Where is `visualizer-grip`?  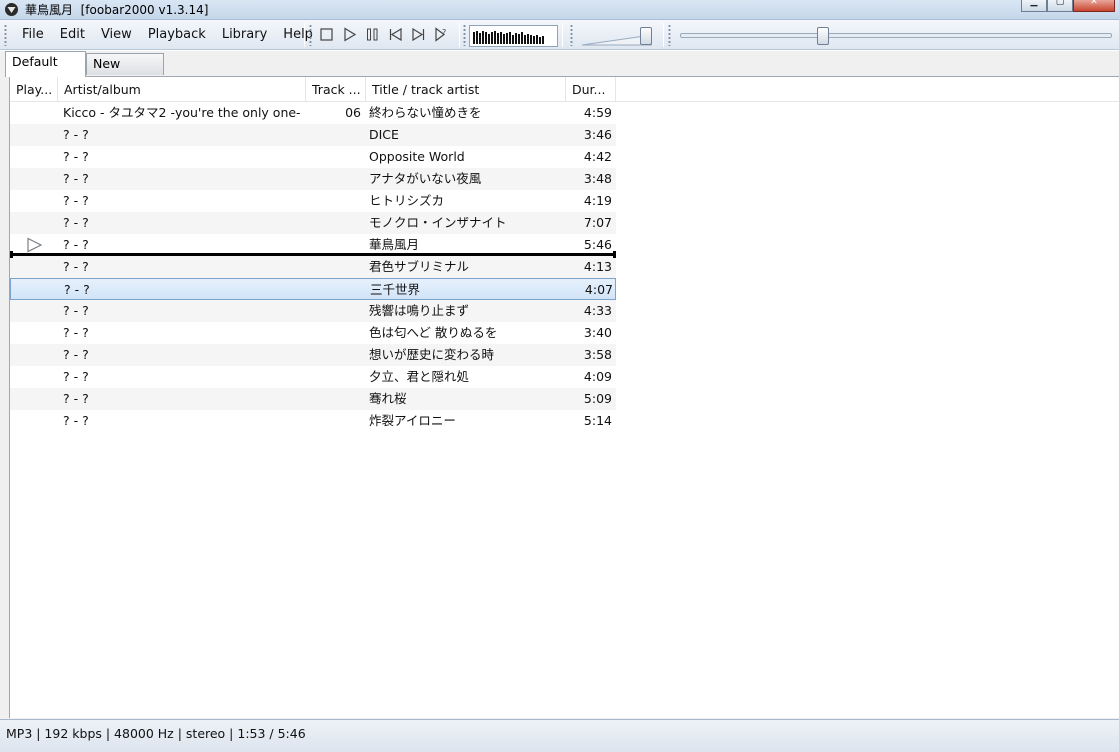
visualizer-grip is located at coordinates (464, 35).